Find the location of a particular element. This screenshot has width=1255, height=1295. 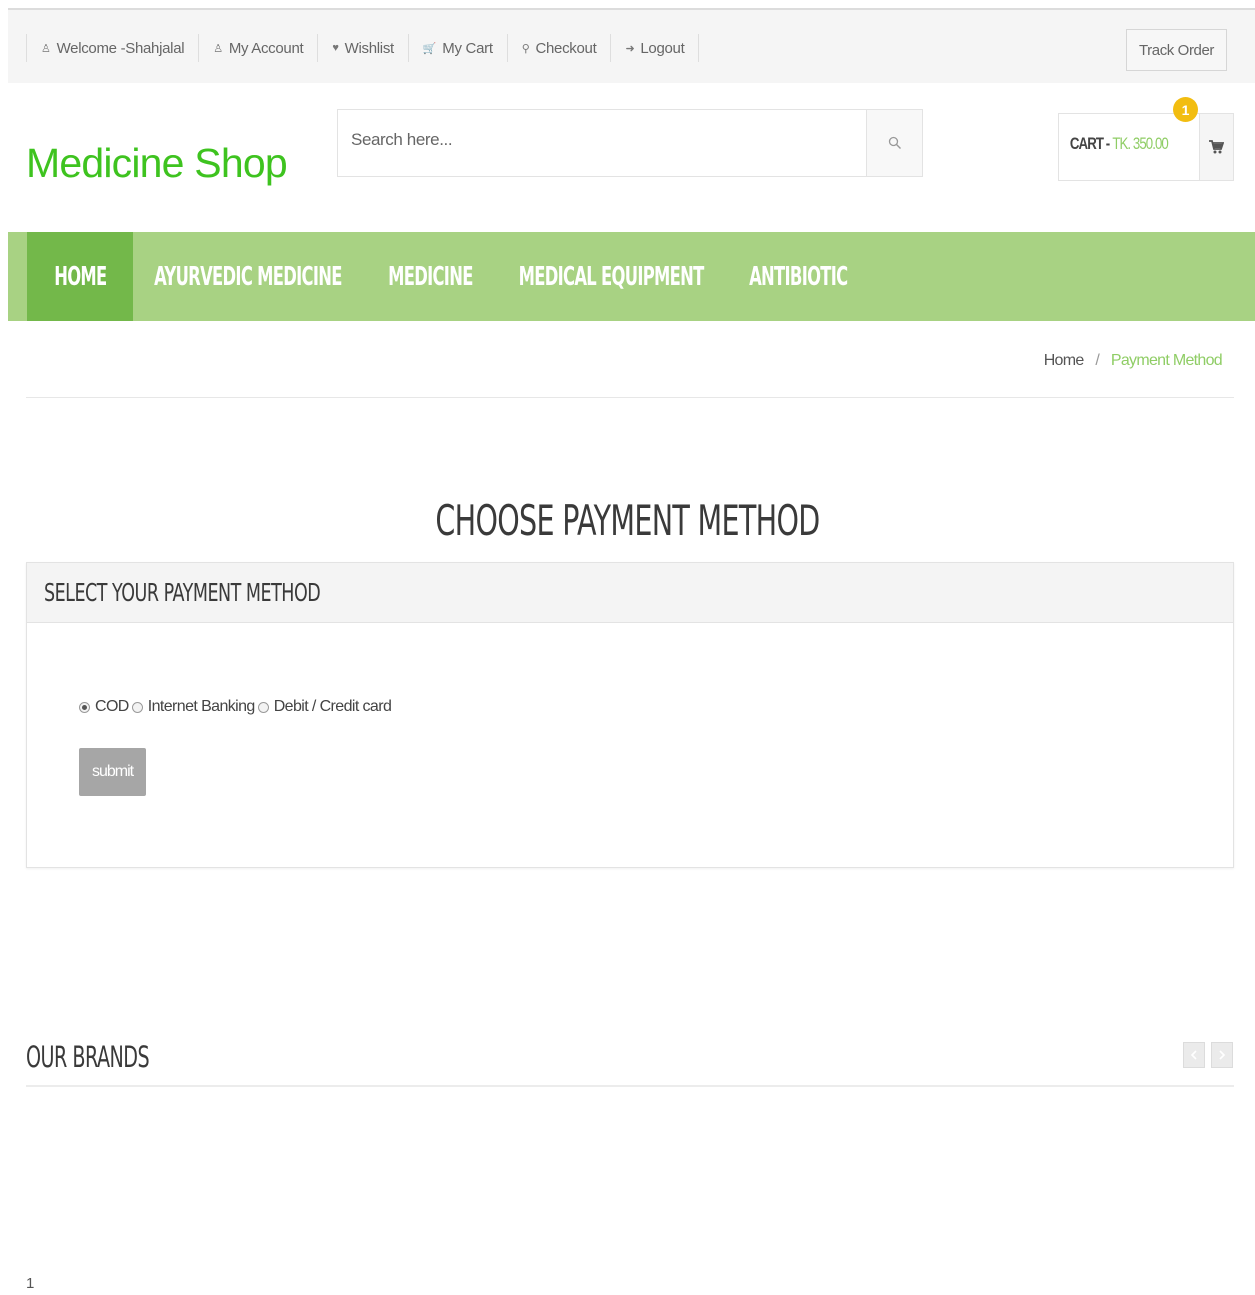

mini-cart: CART - TK. 350.00 is located at coordinates (1146, 147).